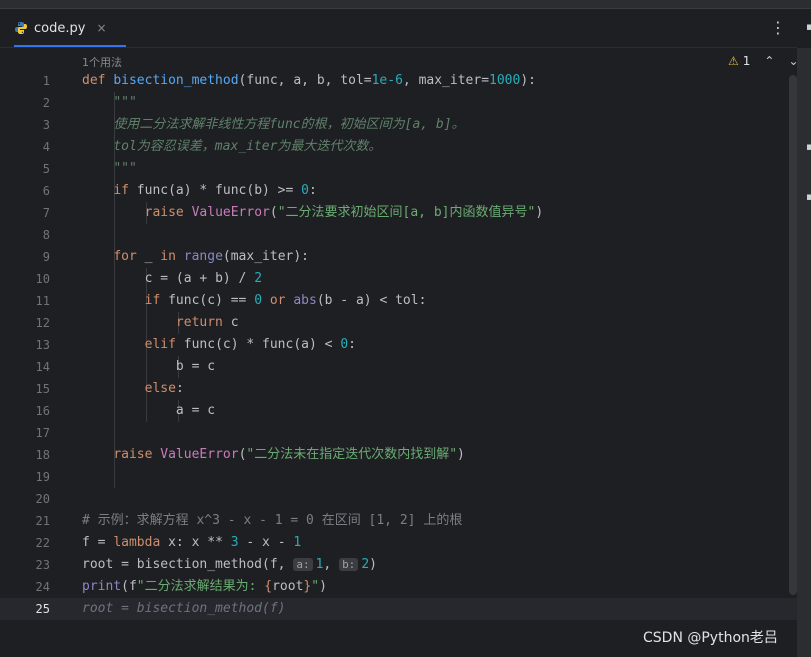 This screenshot has width=811, height=657. I want to click on code-line: 使用二分法求解非线性方程func的根，初始区间为[a, b]。, so click(273, 125).